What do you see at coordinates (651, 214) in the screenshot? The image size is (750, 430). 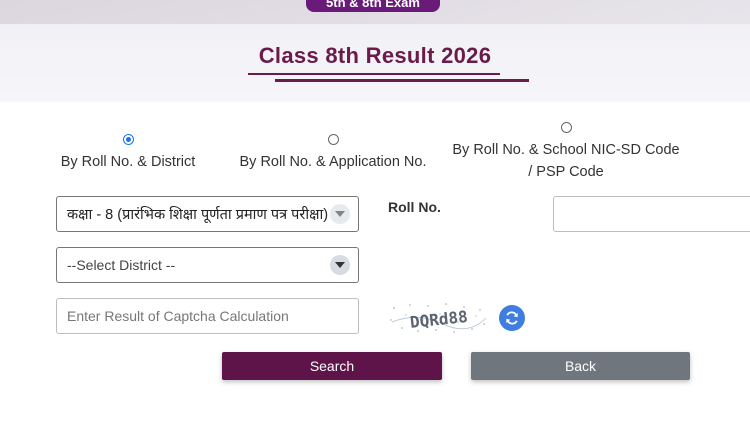 I see `roll-no-input` at bounding box center [651, 214].